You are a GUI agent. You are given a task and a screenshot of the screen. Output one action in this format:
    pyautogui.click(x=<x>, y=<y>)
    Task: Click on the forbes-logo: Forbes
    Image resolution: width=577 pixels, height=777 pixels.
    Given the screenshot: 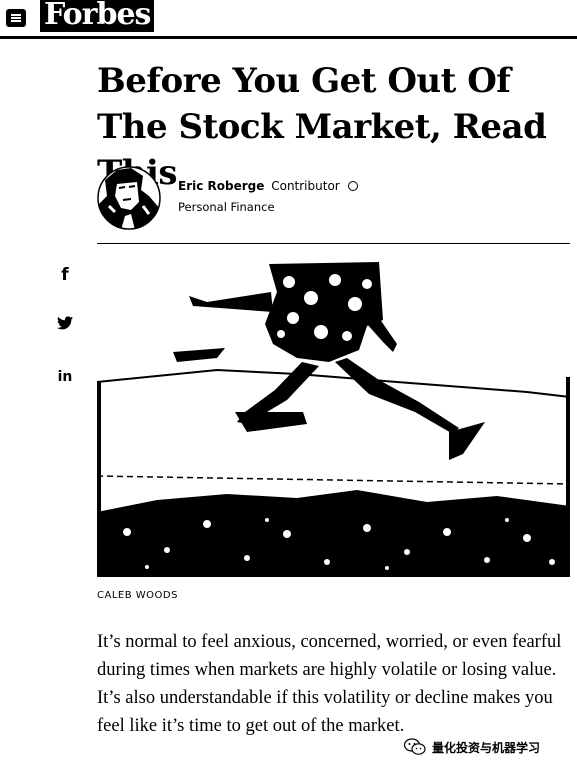 What is the action you would take?
    pyautogui.click(x=97, y=16)
    